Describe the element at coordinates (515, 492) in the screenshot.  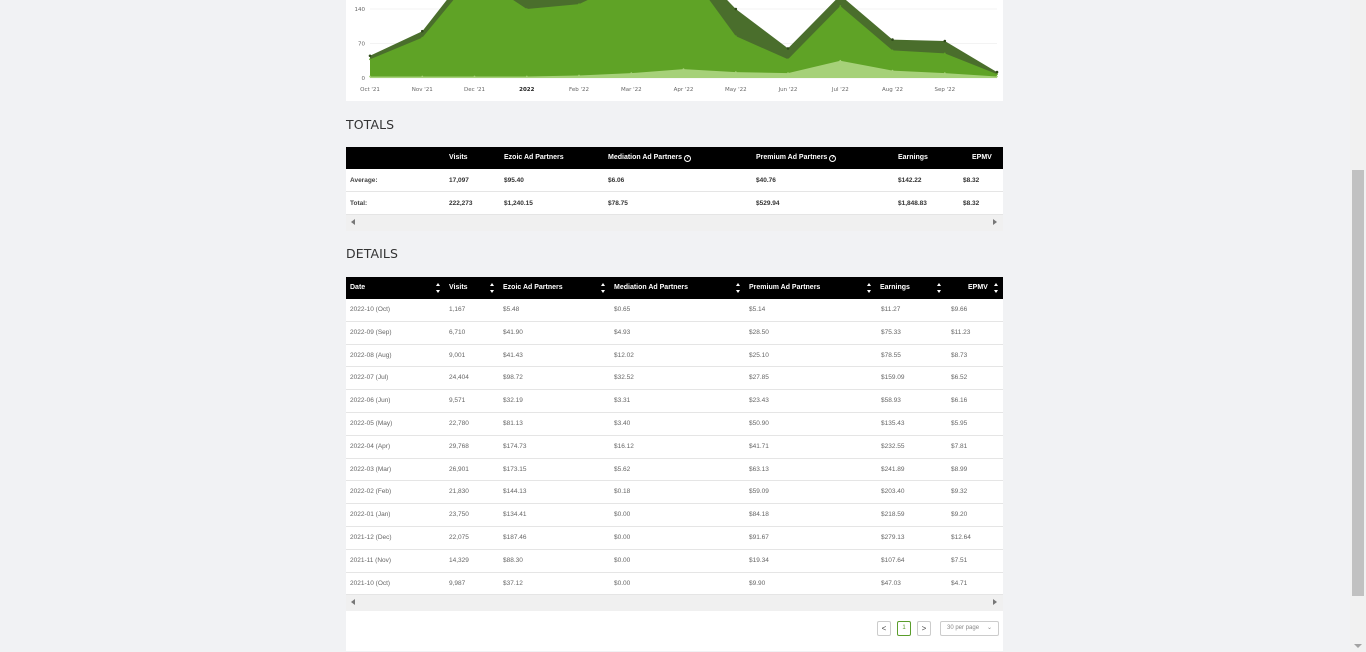
I see `cell-ezoic: $144.13` at that location.